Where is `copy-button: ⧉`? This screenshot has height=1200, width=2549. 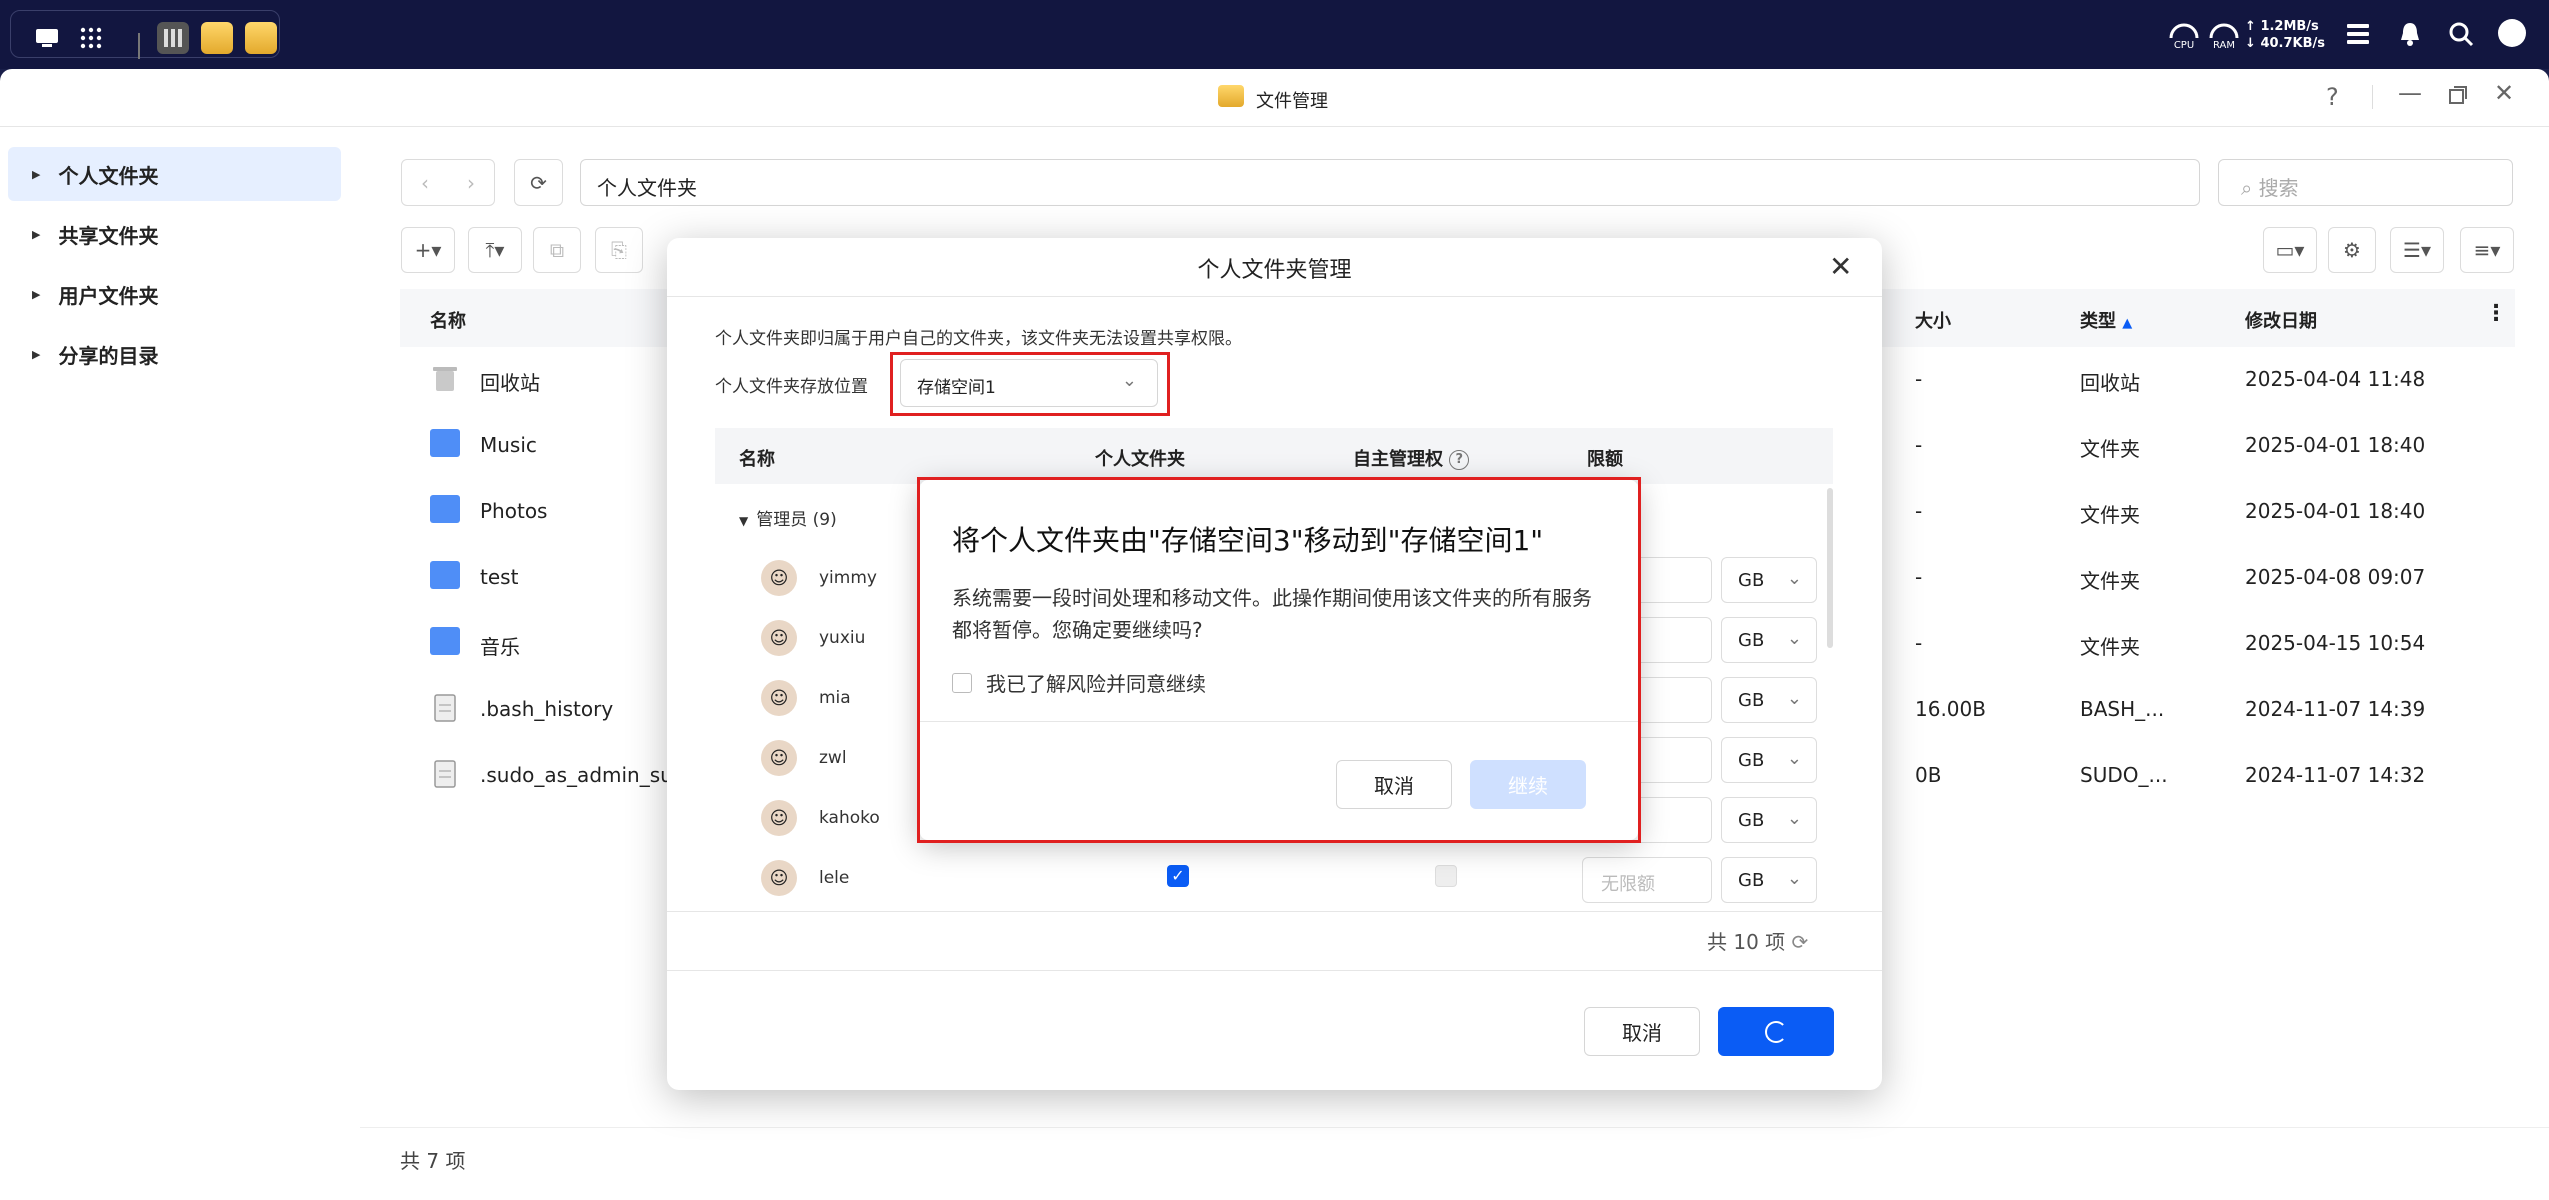 copy-button: ⧉ is located at coordinates (557, 250).